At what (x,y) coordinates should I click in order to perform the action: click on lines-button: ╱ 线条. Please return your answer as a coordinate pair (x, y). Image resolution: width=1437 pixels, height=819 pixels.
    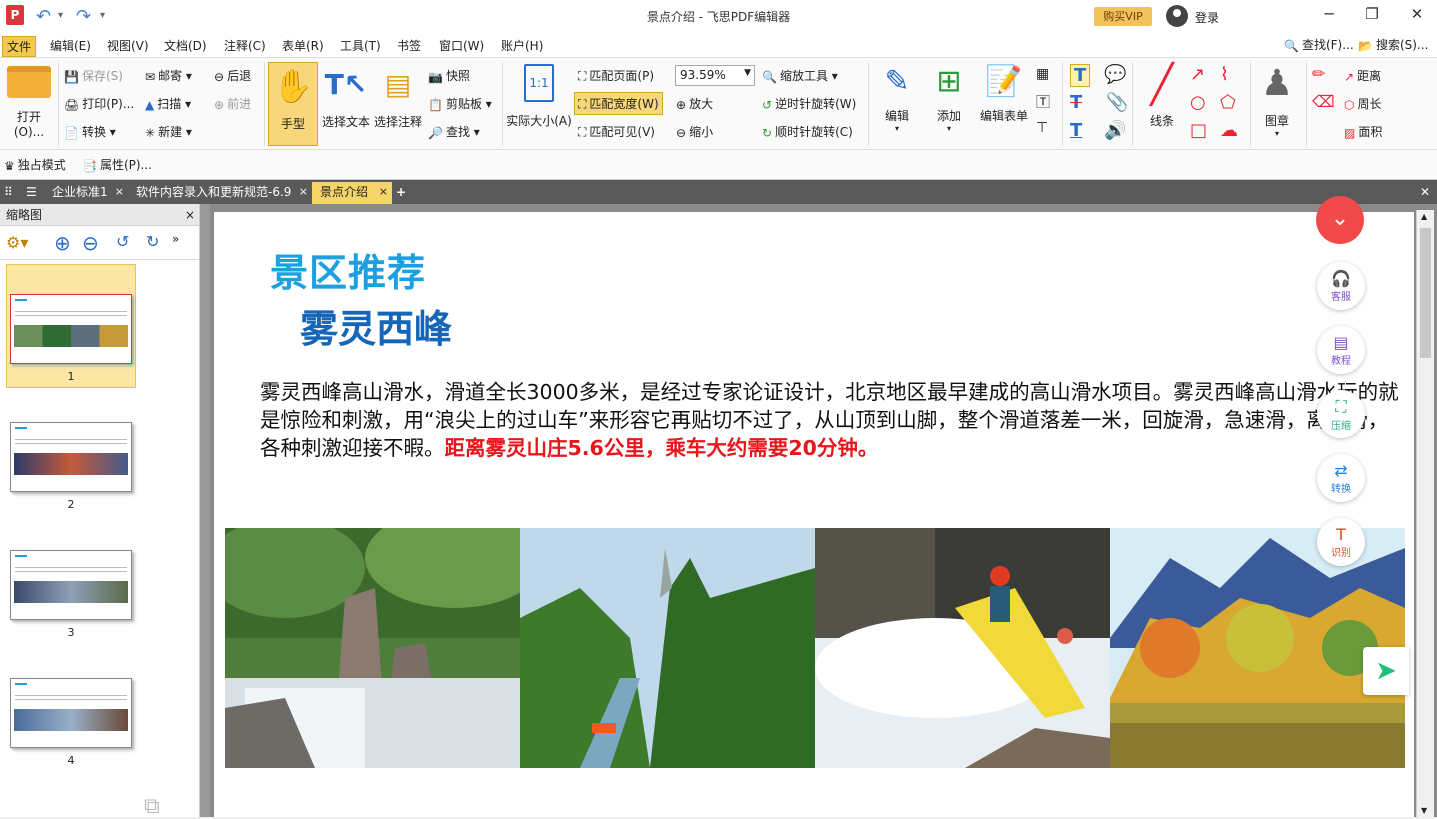
    Looking at the image, I should click on (1162, 95).